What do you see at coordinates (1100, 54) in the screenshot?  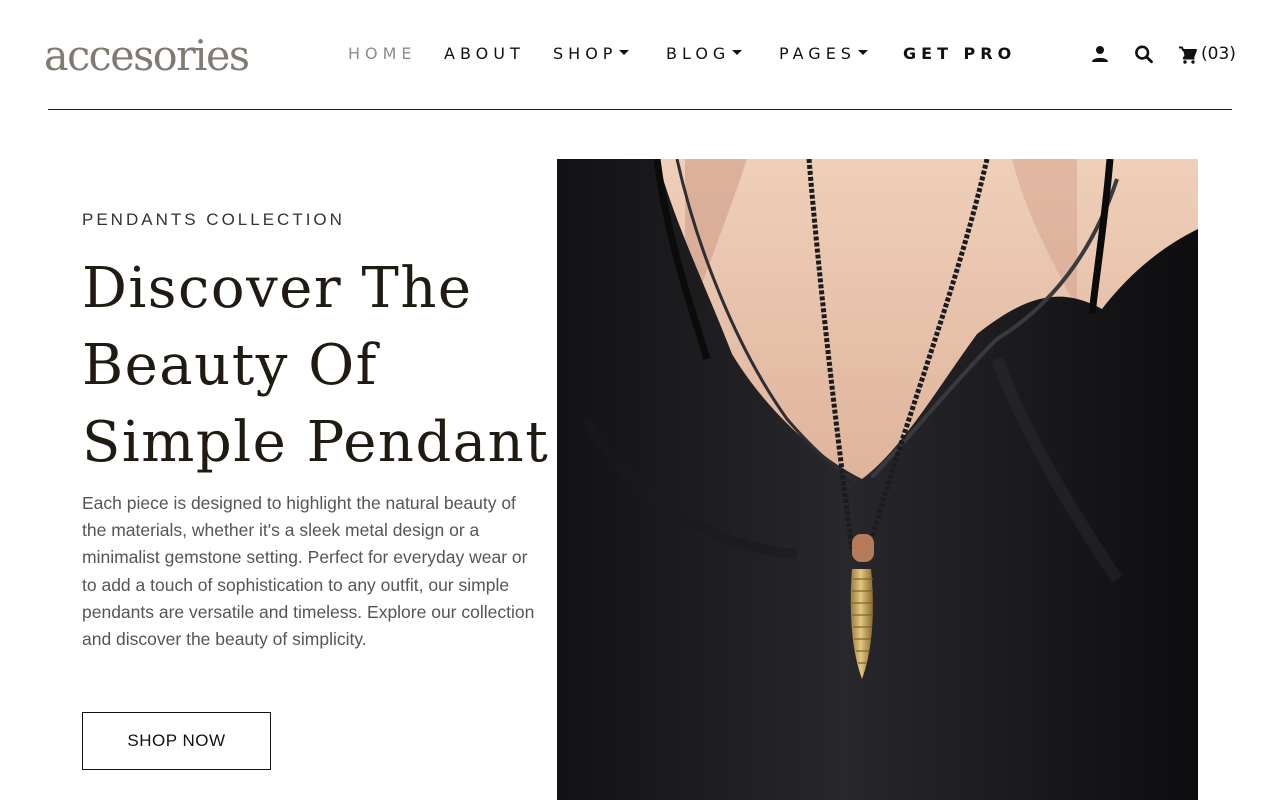 I see `user-icon` at bounding box center [1100, 54].